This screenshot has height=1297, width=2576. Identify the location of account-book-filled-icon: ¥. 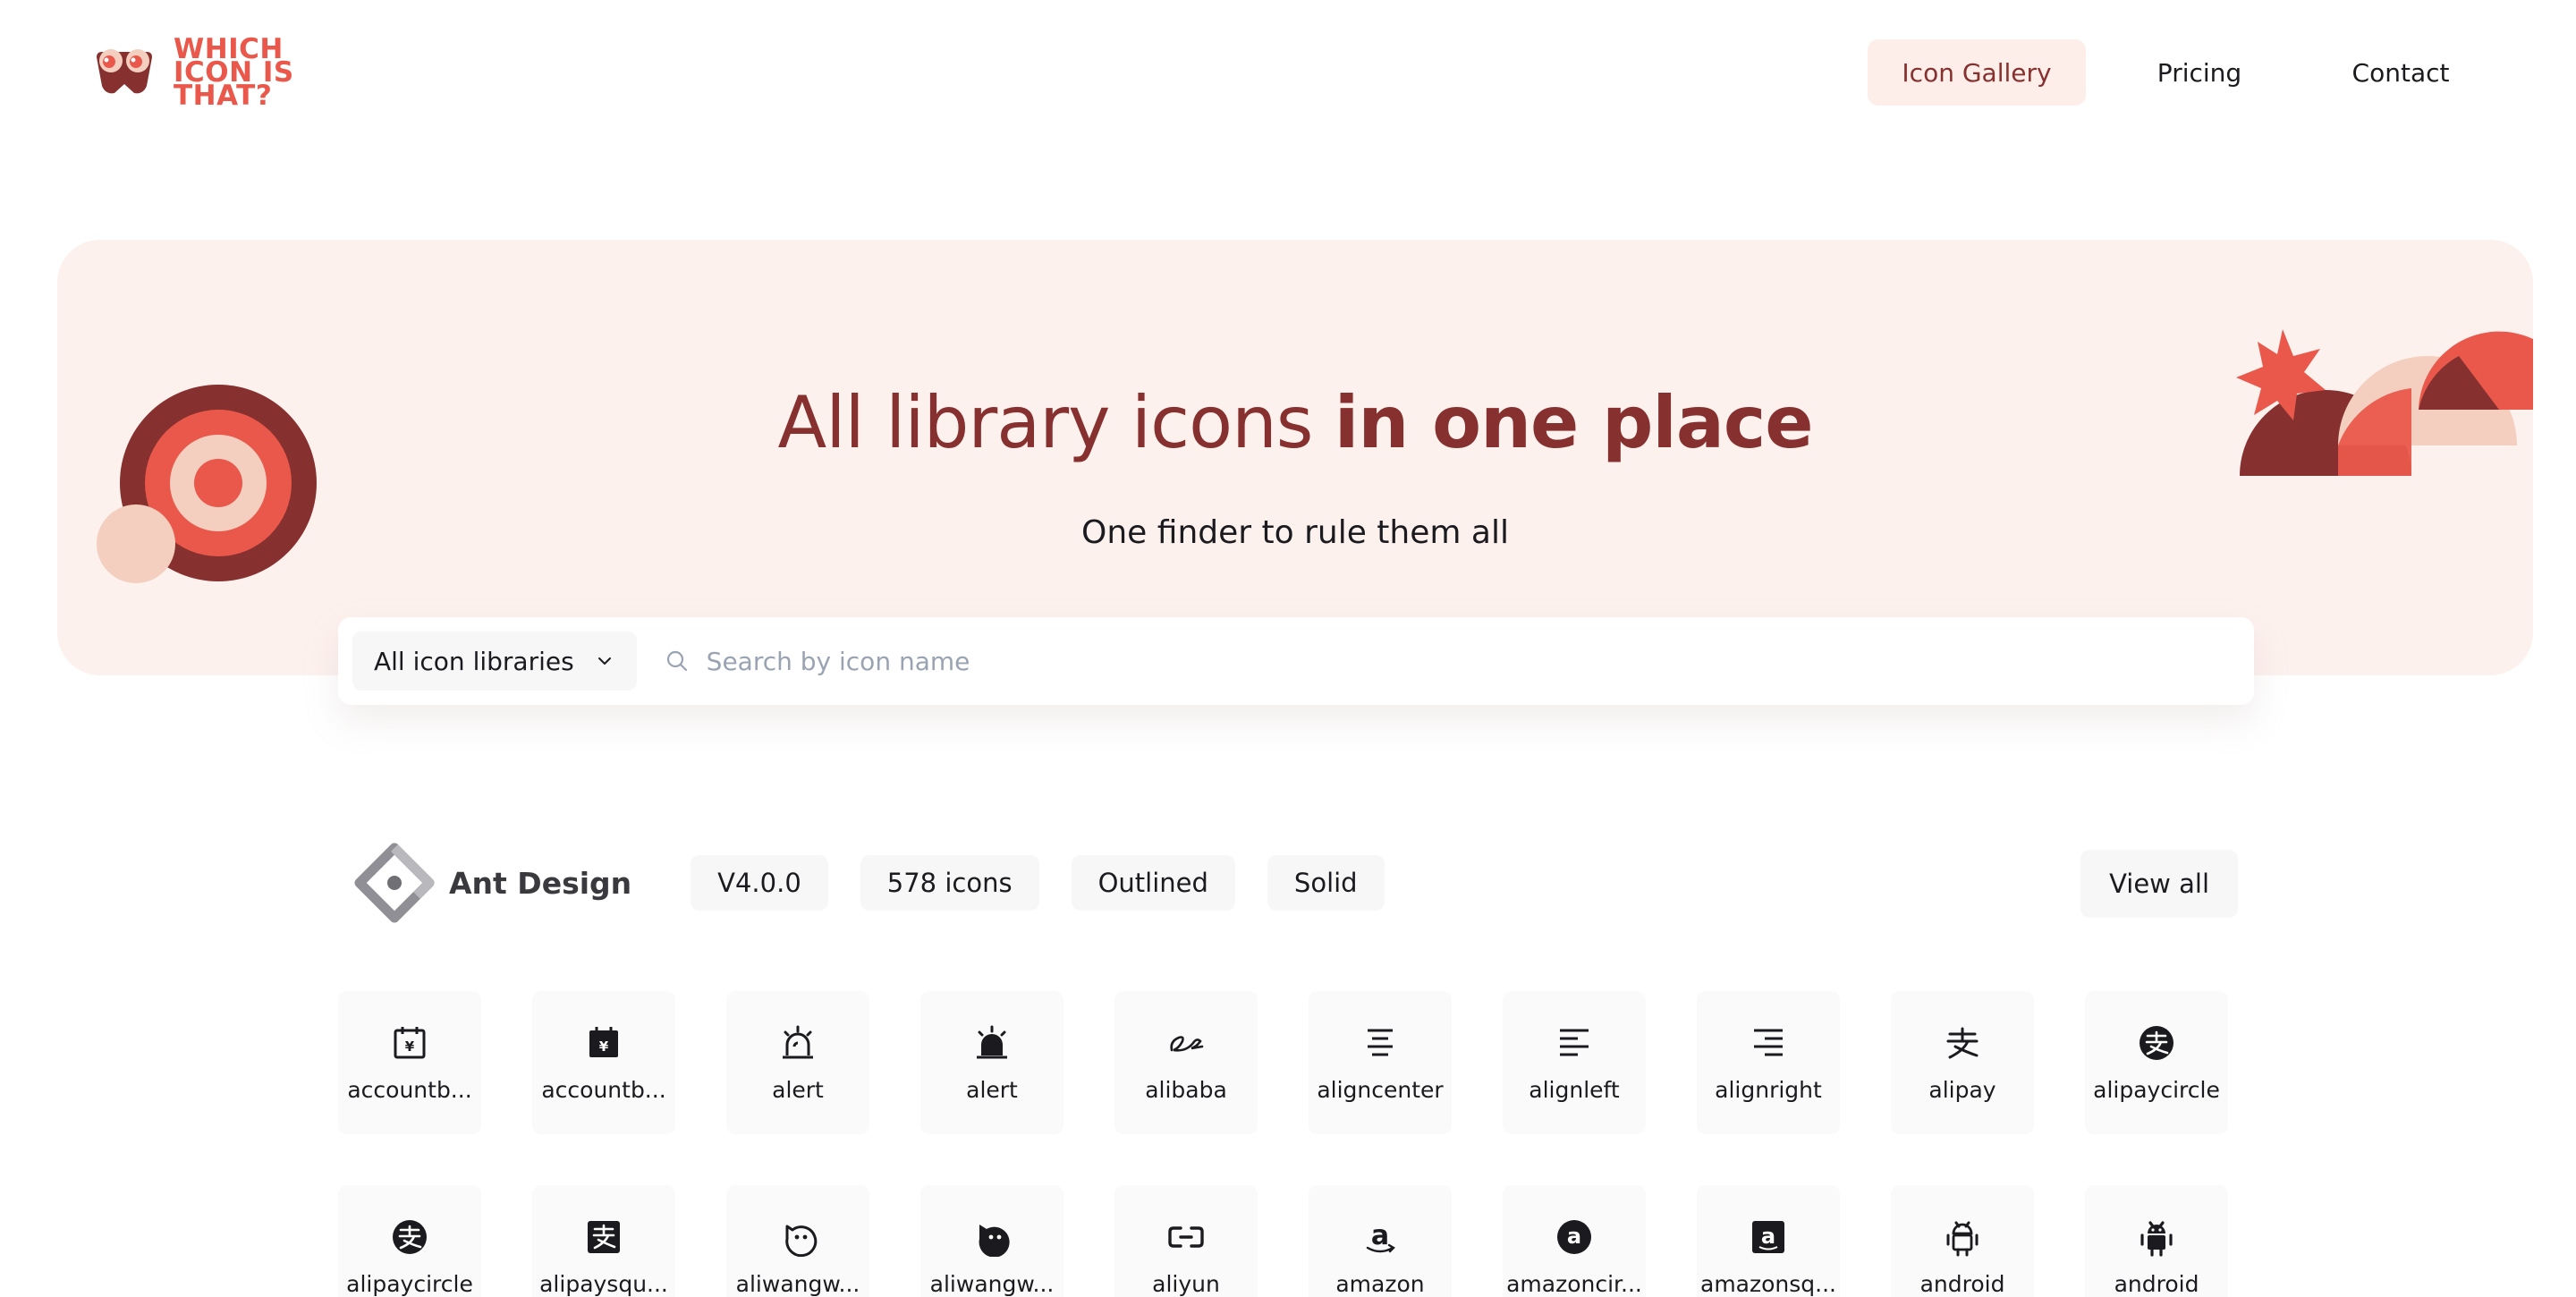
(603, 1042).